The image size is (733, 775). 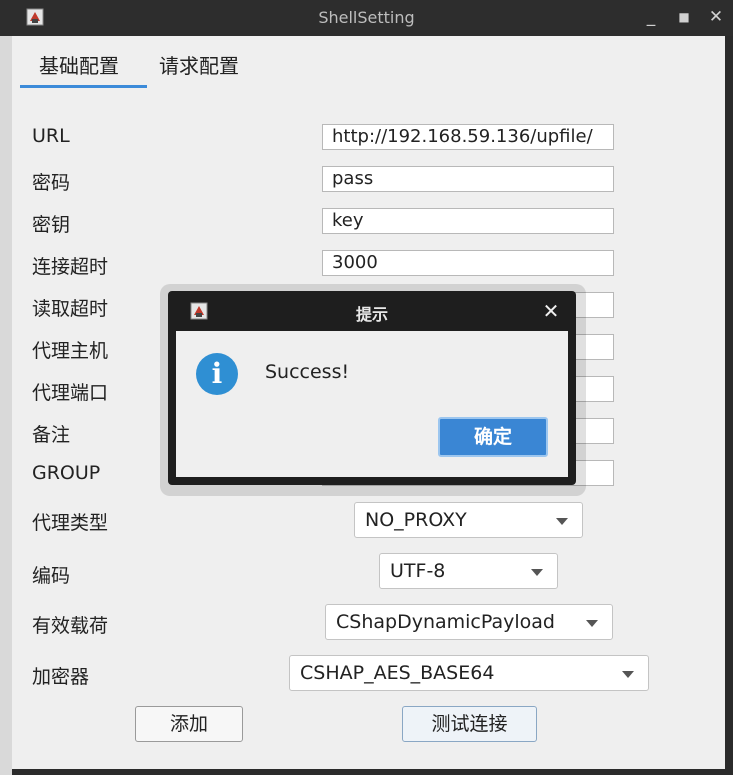 What do you see at coordinates (368, 62) in the screenshot?
I see `tab-bar: 基础配置 请求配置` at bounding box center [368, 62].